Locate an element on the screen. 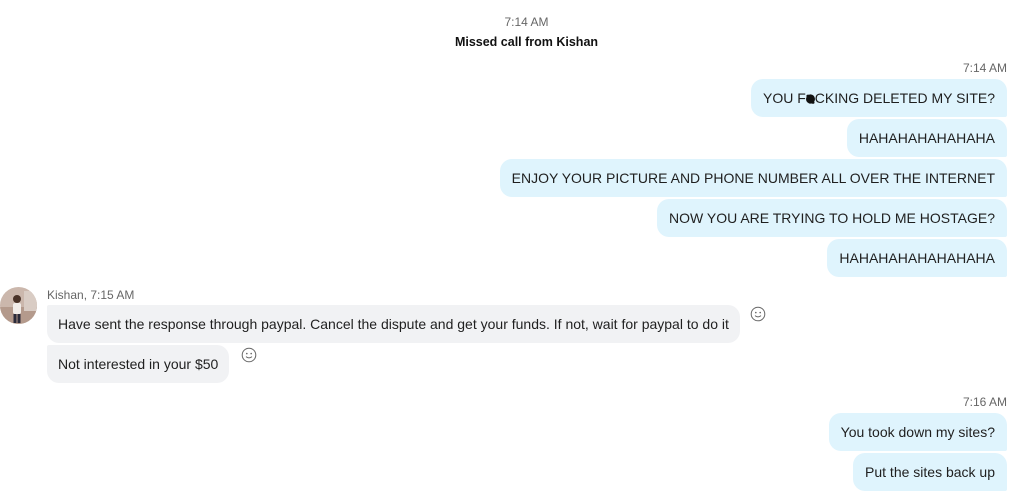 The height and width of the screenshot is (495, 1017). outgoing-message: Put the sites back up is located at coordinates (930, 472).